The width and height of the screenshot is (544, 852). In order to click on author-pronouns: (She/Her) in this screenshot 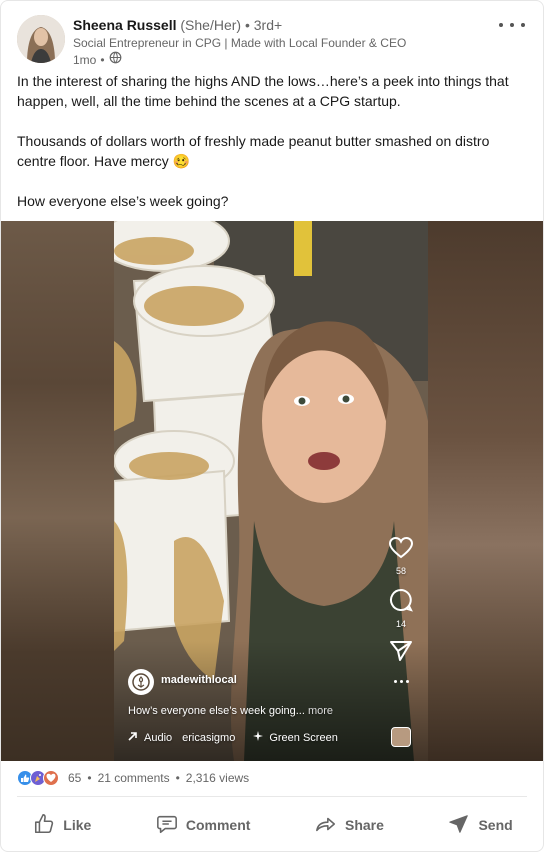, I will do `click(211, 25)`.